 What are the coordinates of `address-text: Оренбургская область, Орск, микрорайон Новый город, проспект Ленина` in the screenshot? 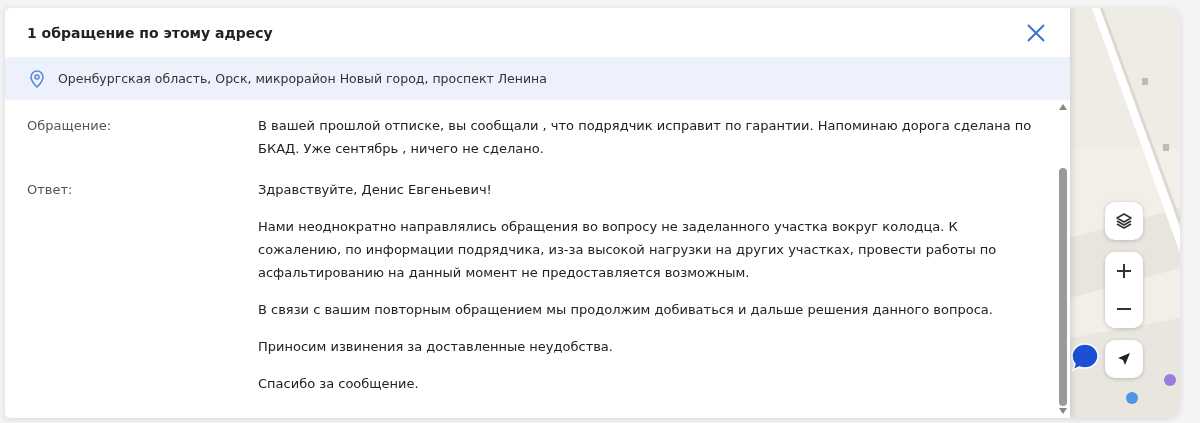 It's located at (302, 78).